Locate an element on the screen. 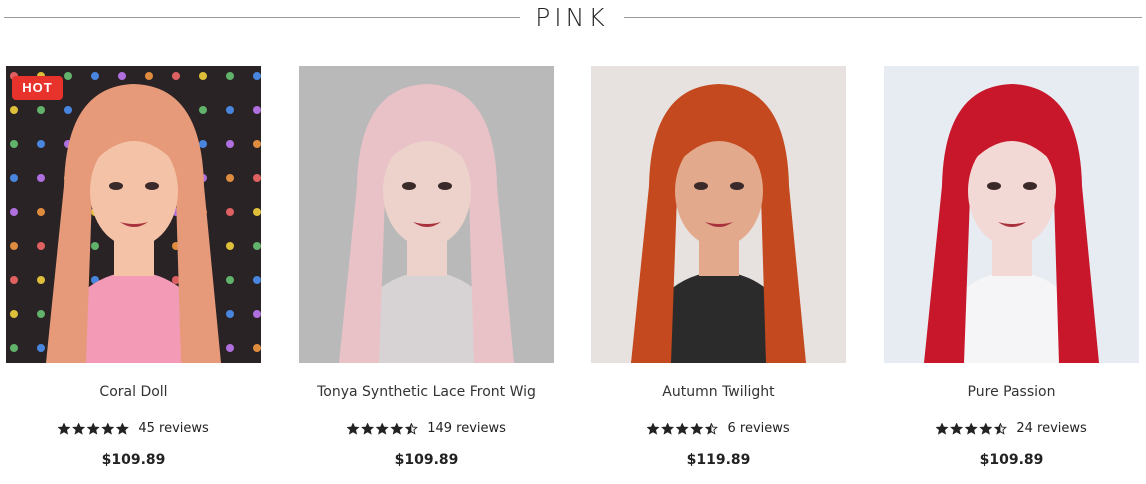 The width and height of the screenshot is (1146, 484). rating-row: 6 reviews is located at coordinates (718, 428).